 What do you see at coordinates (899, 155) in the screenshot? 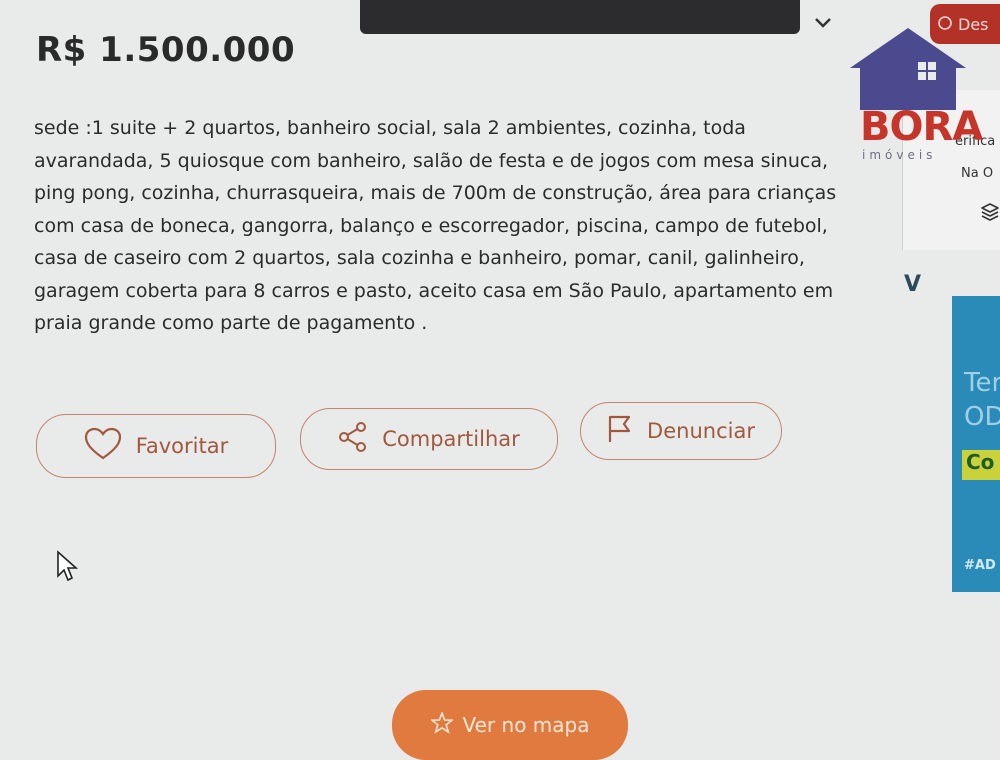
I see `brand-logo-subtext: imóveis` at bounding box center [899, 155].